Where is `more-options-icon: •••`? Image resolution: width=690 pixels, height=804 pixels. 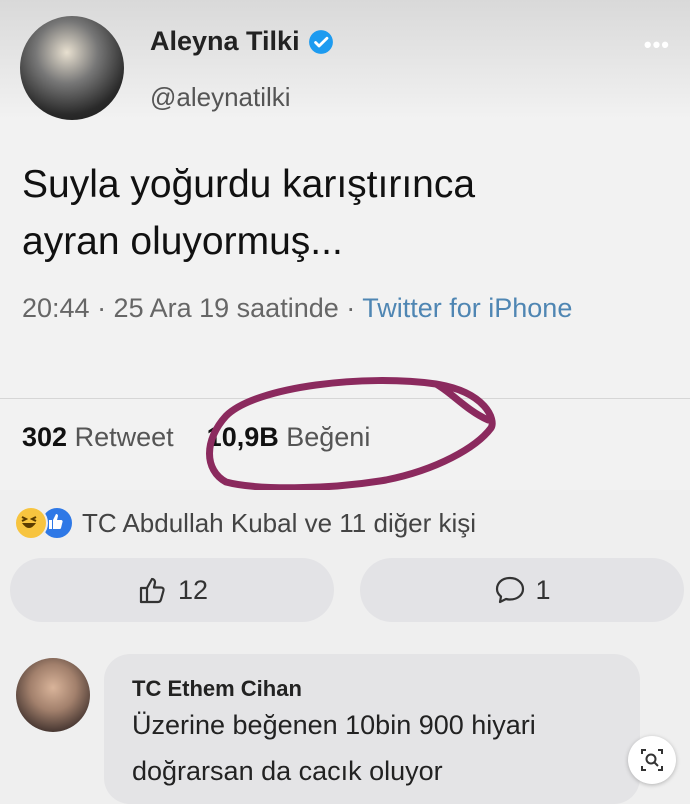
more-options-icon: ••• is located at coordinates (657, 45).